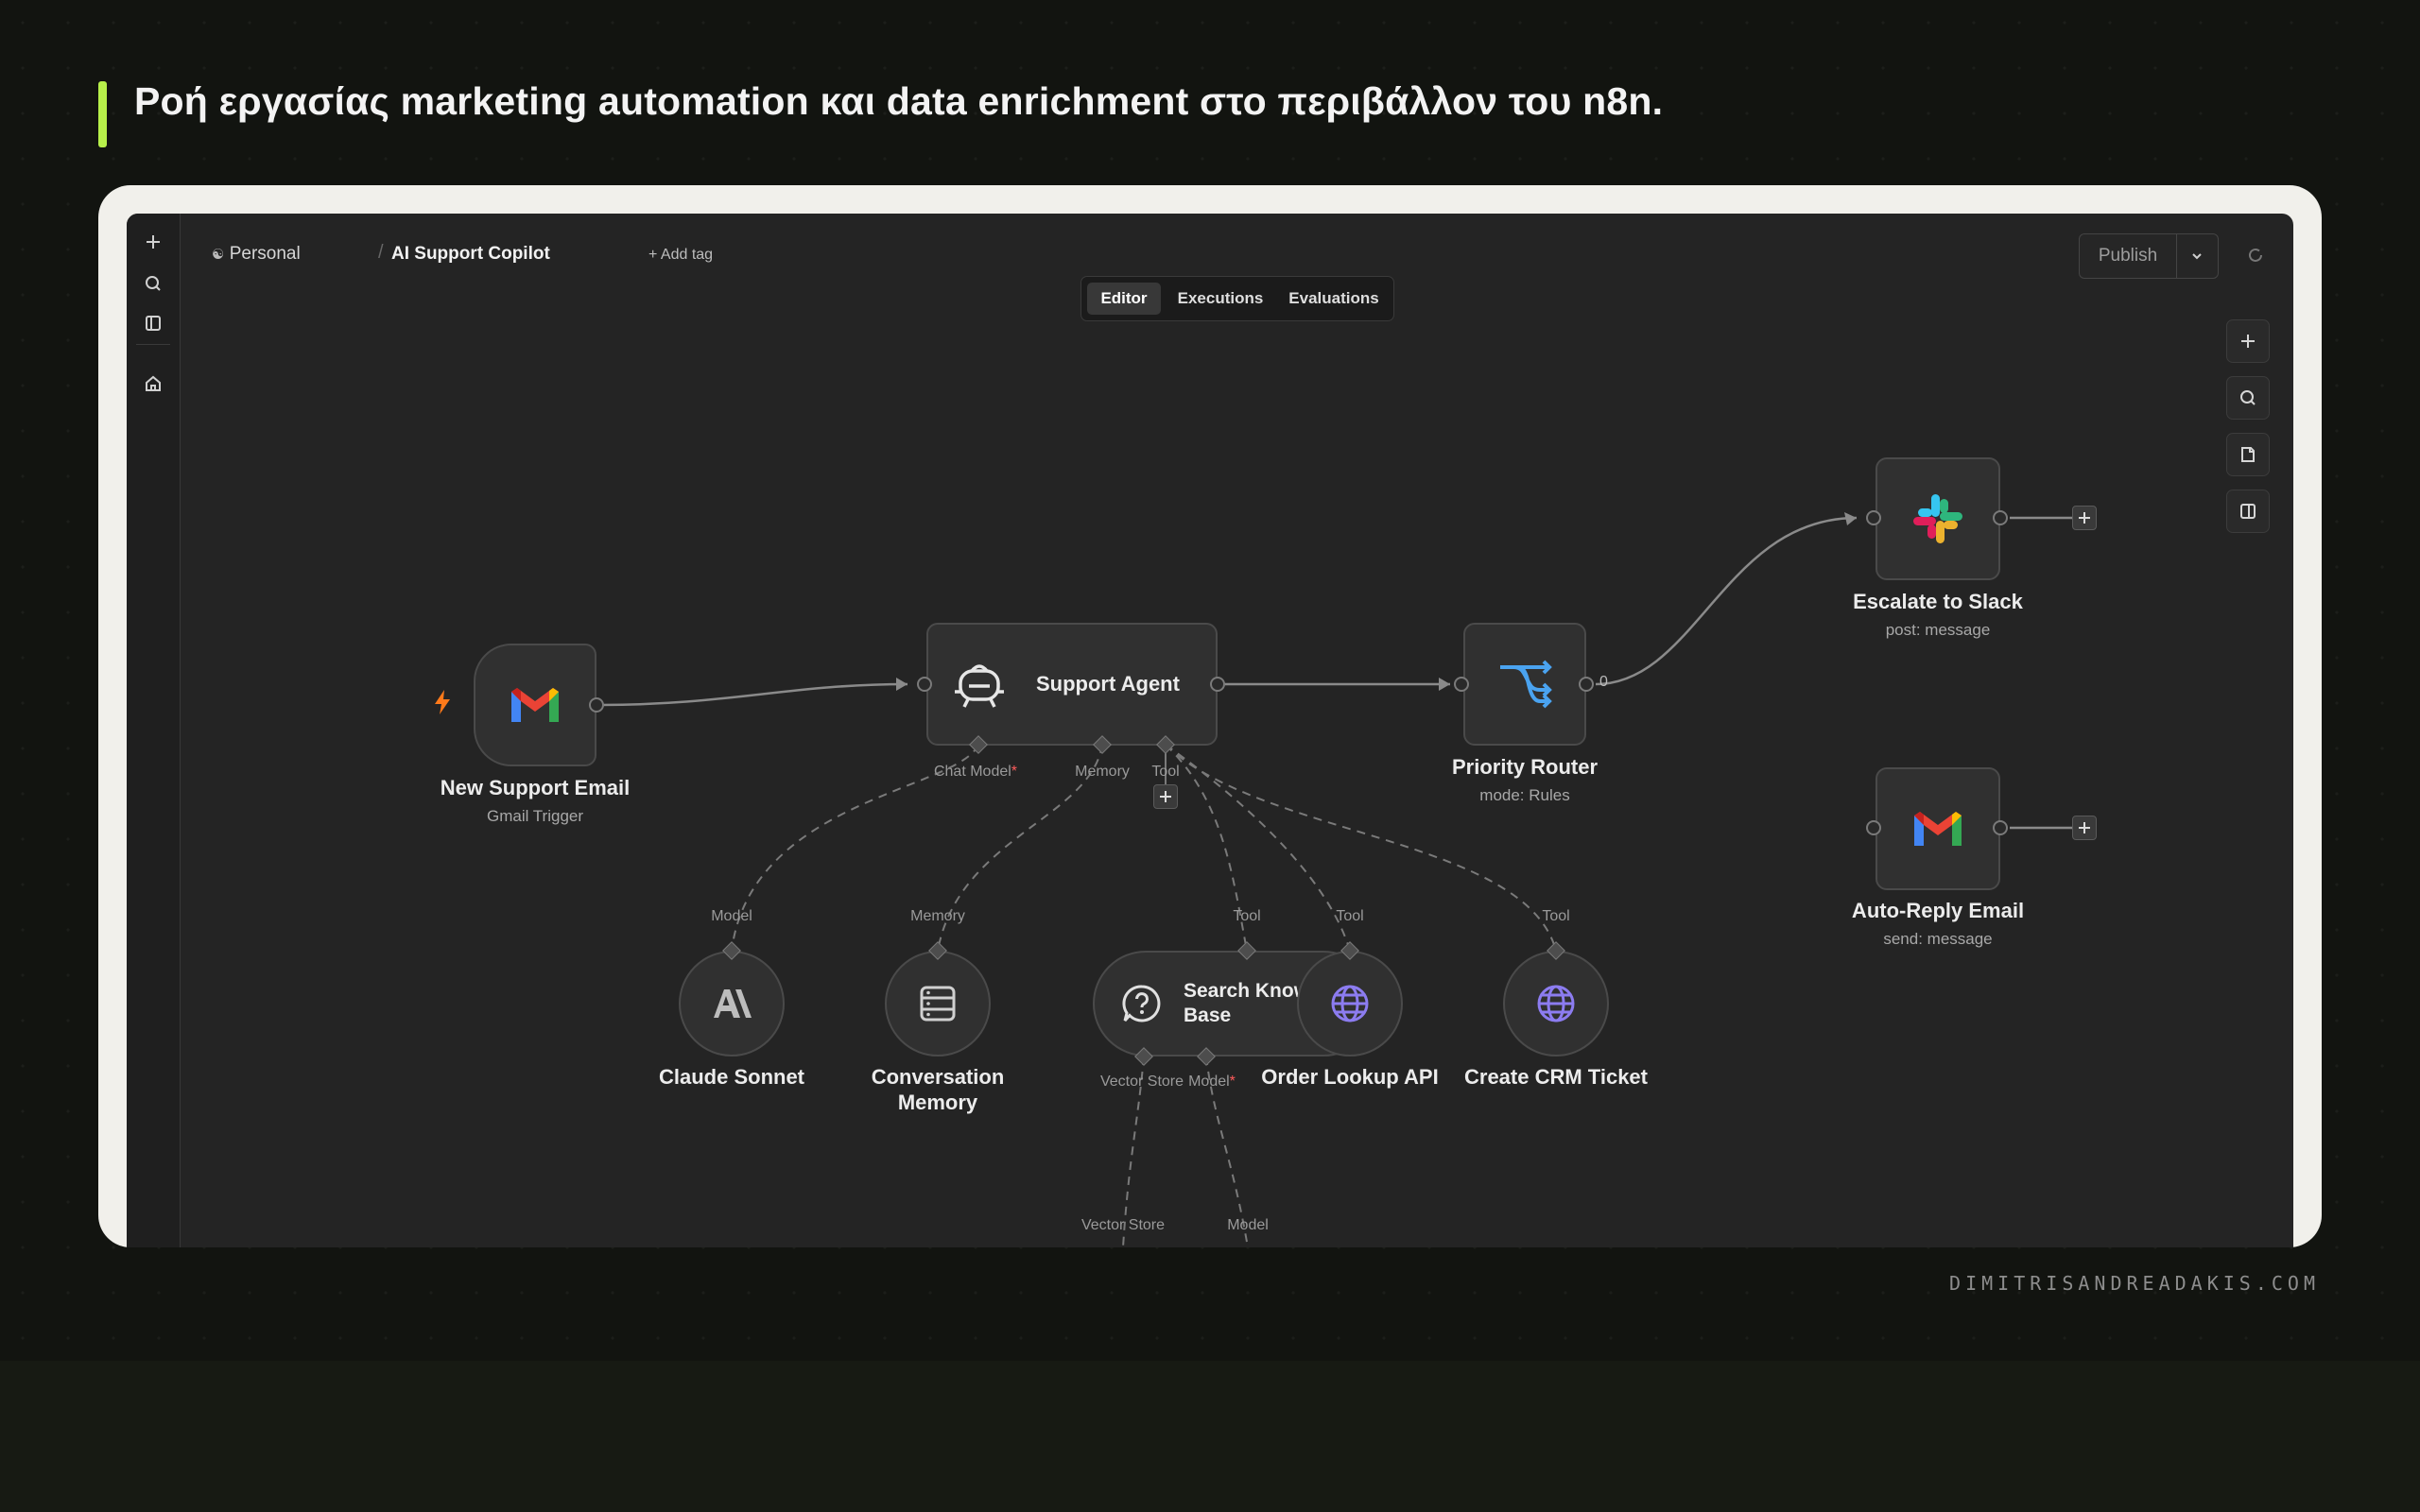  Describe the element at coordinates (731, 1077) in the screenshot. I see `node-title: Claude Sonnet` at that location.